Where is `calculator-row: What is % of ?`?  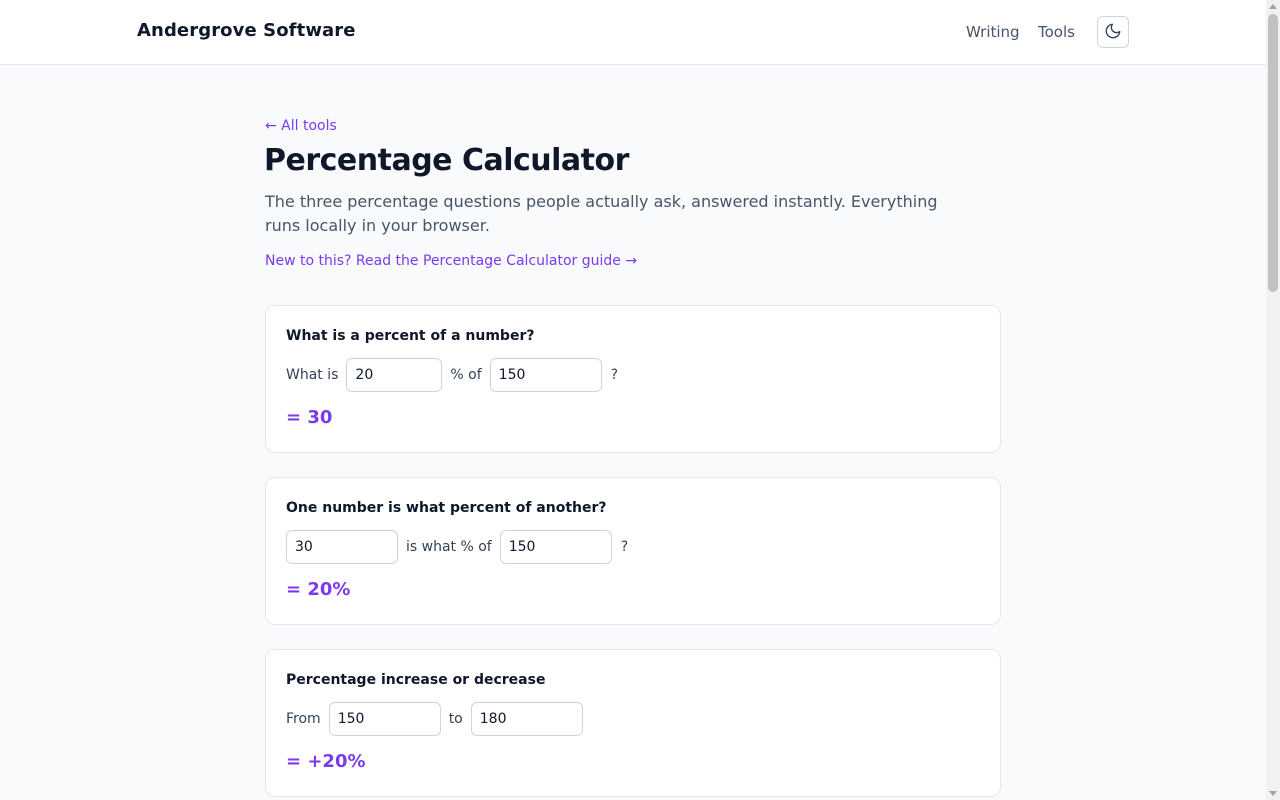
calculator-row: What is % of ? is located at coordinates (452, 375).